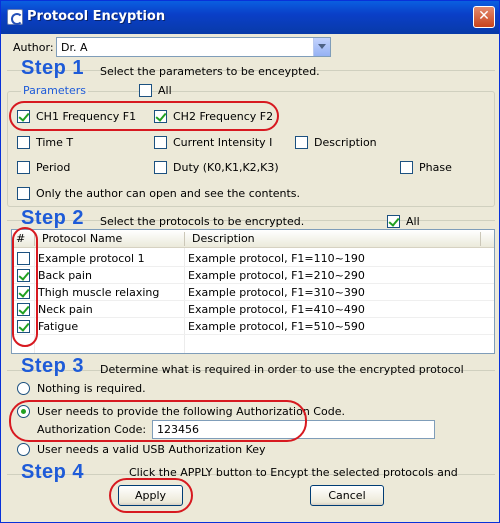 The image size is (500, 523). Describe the element at coordinates (65, 275) in the screenshot. I see `row-protocol-name: Back pain` at that location.